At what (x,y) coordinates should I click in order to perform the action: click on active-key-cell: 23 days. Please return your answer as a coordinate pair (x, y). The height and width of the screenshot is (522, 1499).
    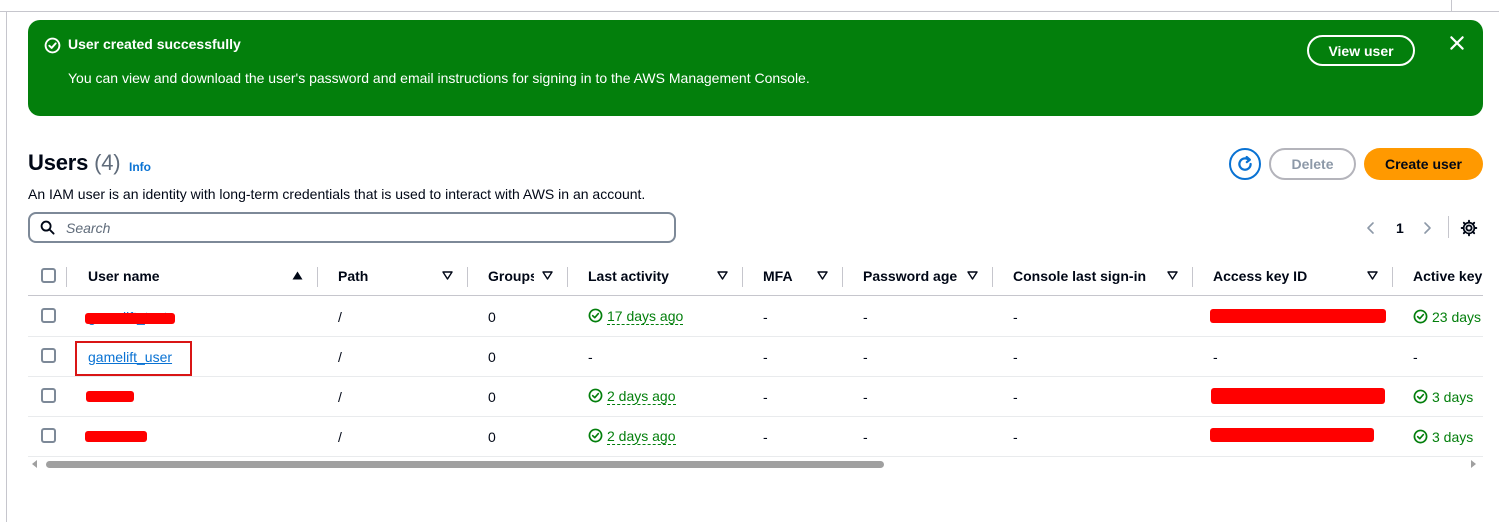
    Looking at the image, I should click on (1447, 317).